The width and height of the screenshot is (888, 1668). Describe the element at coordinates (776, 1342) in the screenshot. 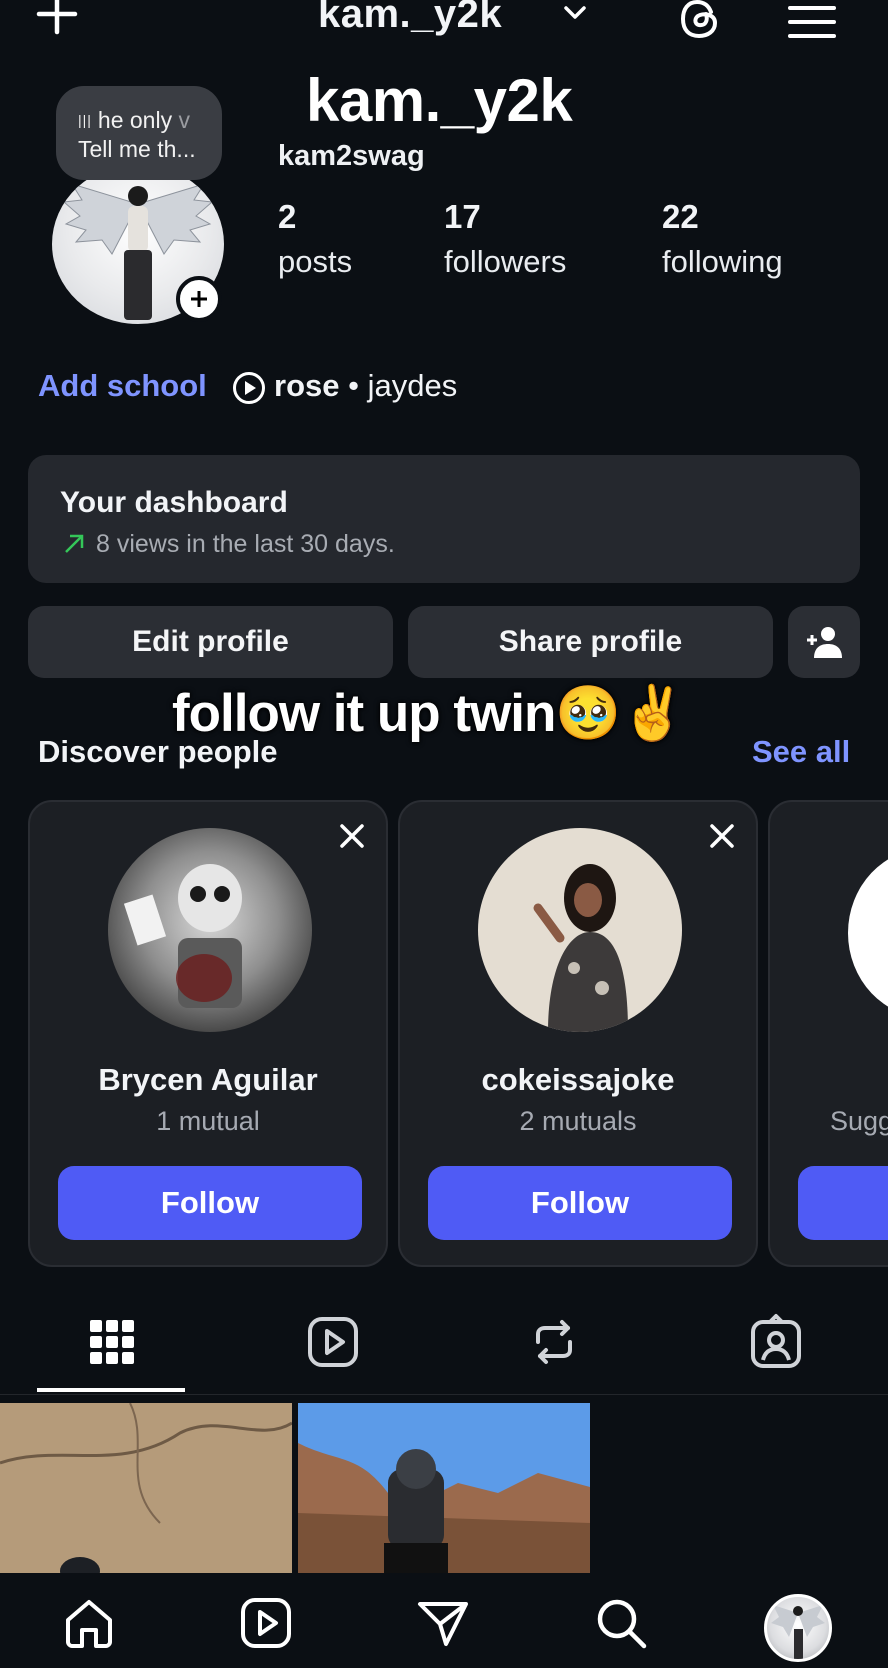

I see `tagged-icon` at that location.